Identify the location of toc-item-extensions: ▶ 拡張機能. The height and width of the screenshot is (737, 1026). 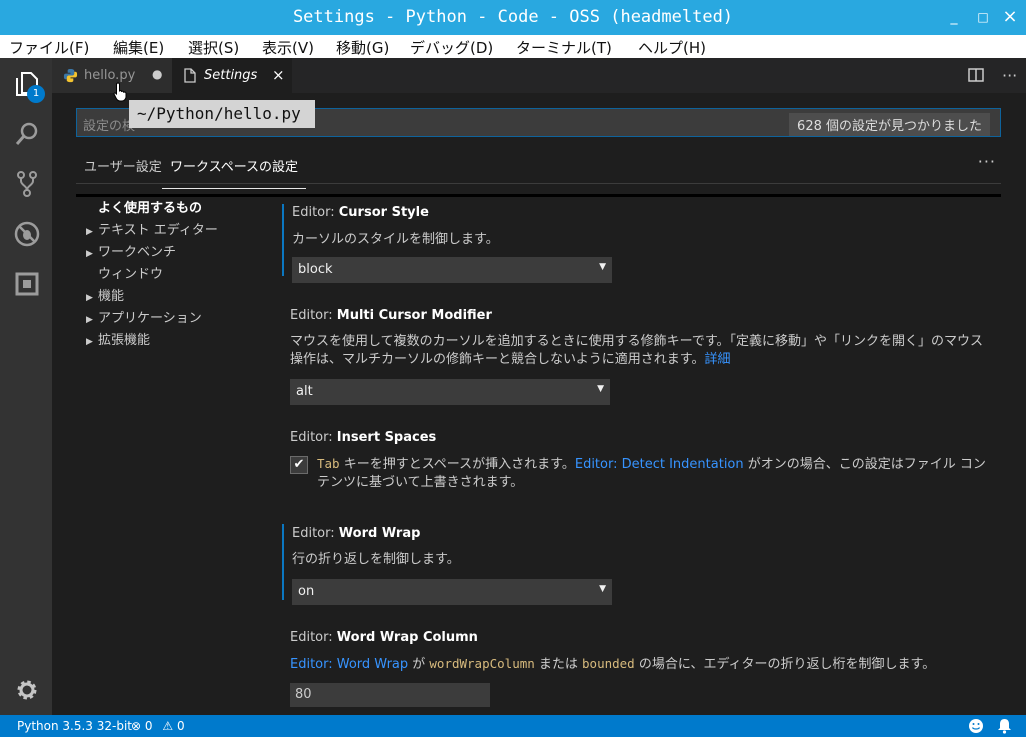
(118, 338).